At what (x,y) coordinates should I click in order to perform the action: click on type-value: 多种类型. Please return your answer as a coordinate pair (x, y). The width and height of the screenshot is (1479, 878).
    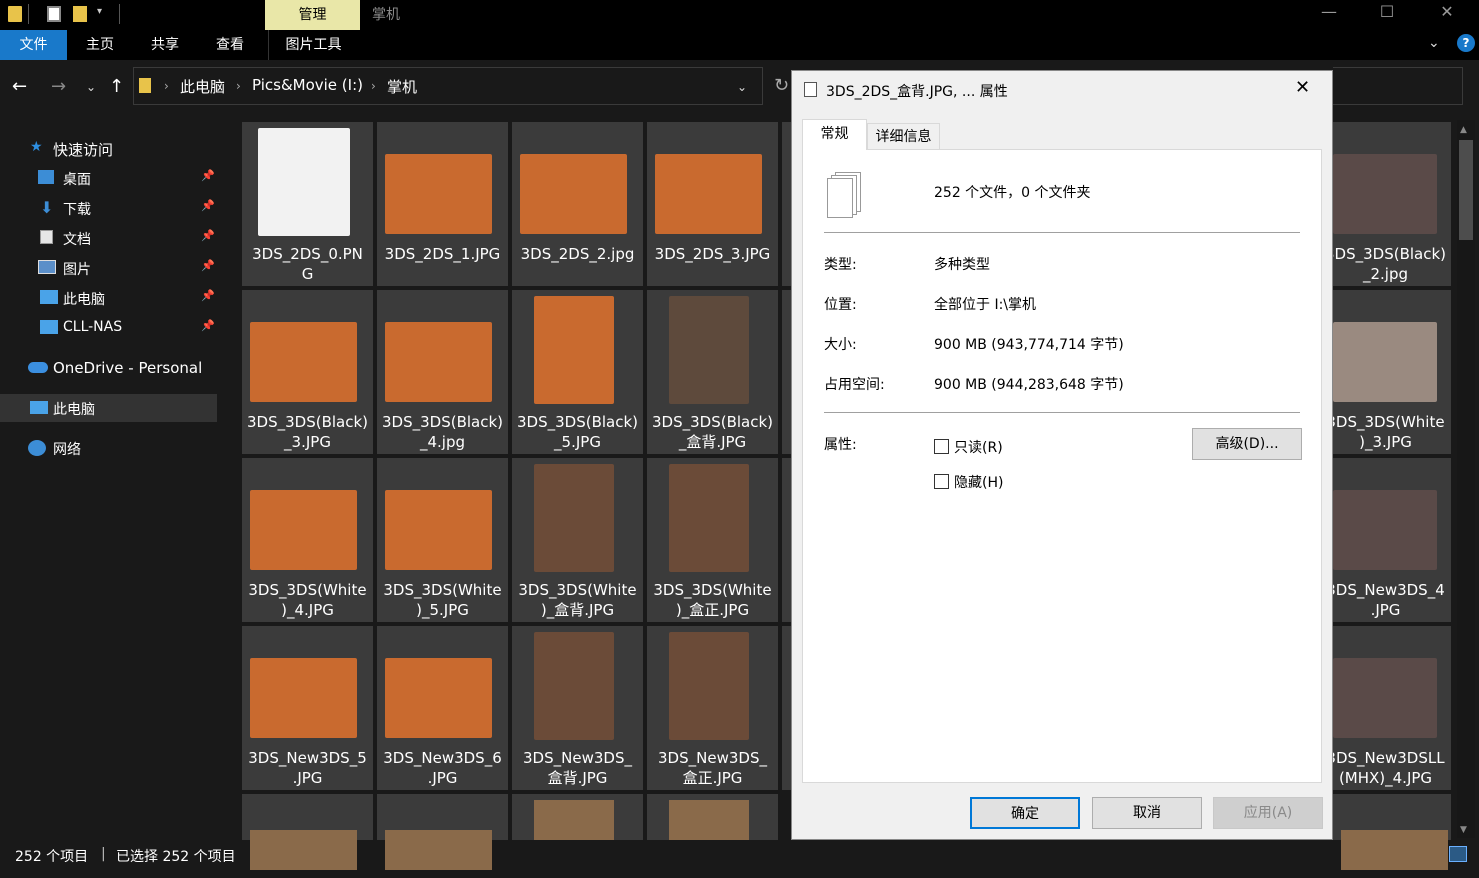
    Looking at the image, I should click on (962, 265).